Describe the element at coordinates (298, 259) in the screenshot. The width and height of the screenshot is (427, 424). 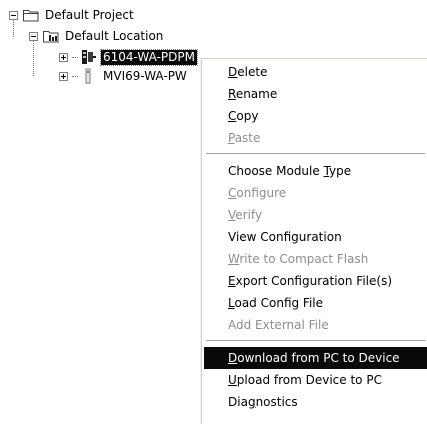
I see `menu-item-write-to-compact-flash: Write to Compact Flash` at that location.